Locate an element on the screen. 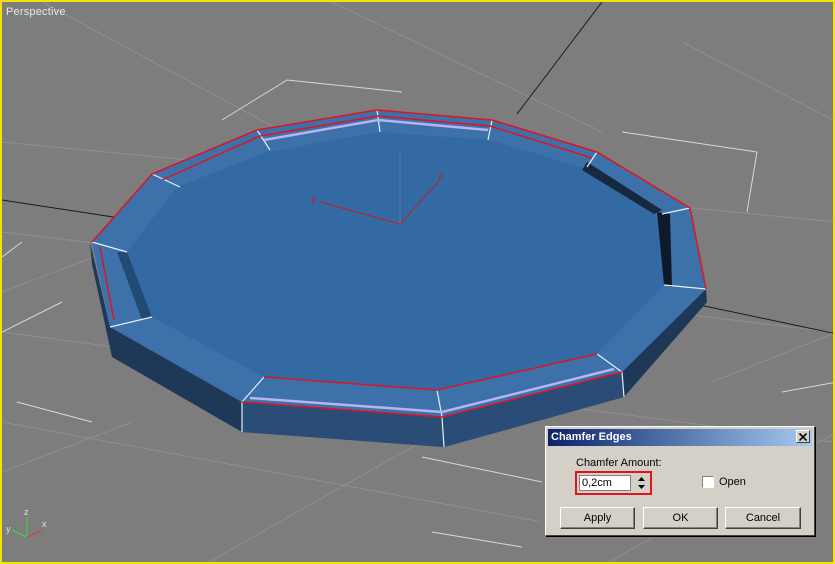 The width and height of the screenshot is (835, 564). chamfer-amount-spinner: 0,2cm is located at coordinates (613, 483).